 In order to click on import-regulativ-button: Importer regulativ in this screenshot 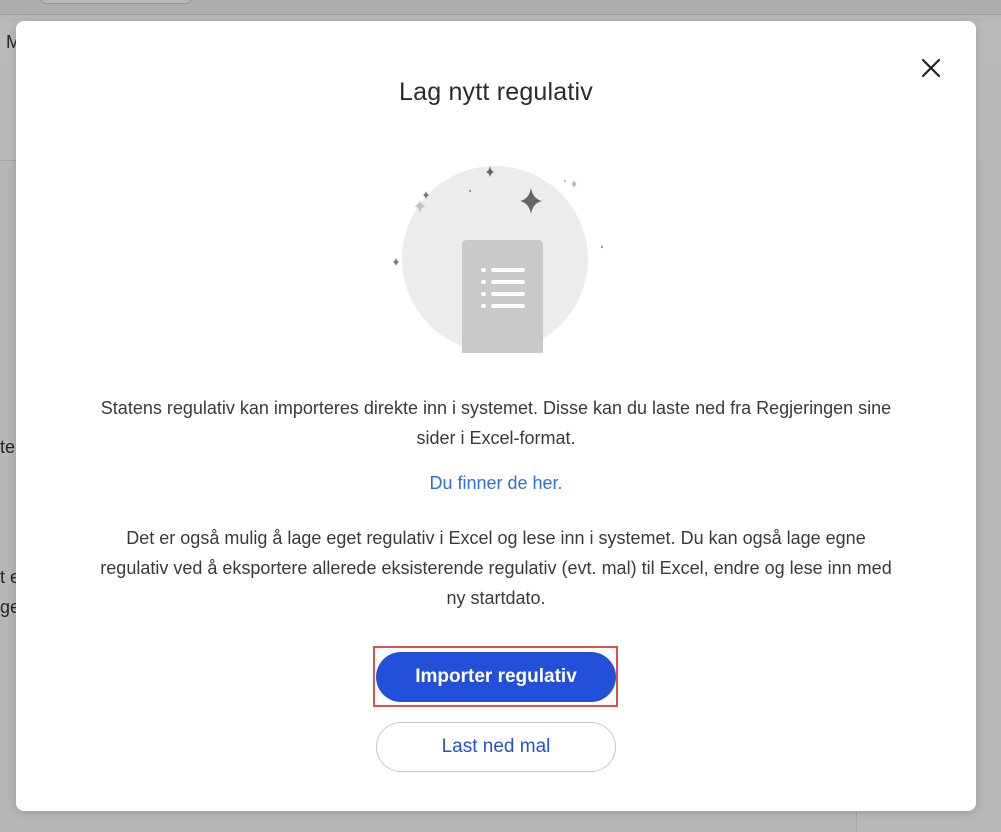, I will do `click(496, 677)`.